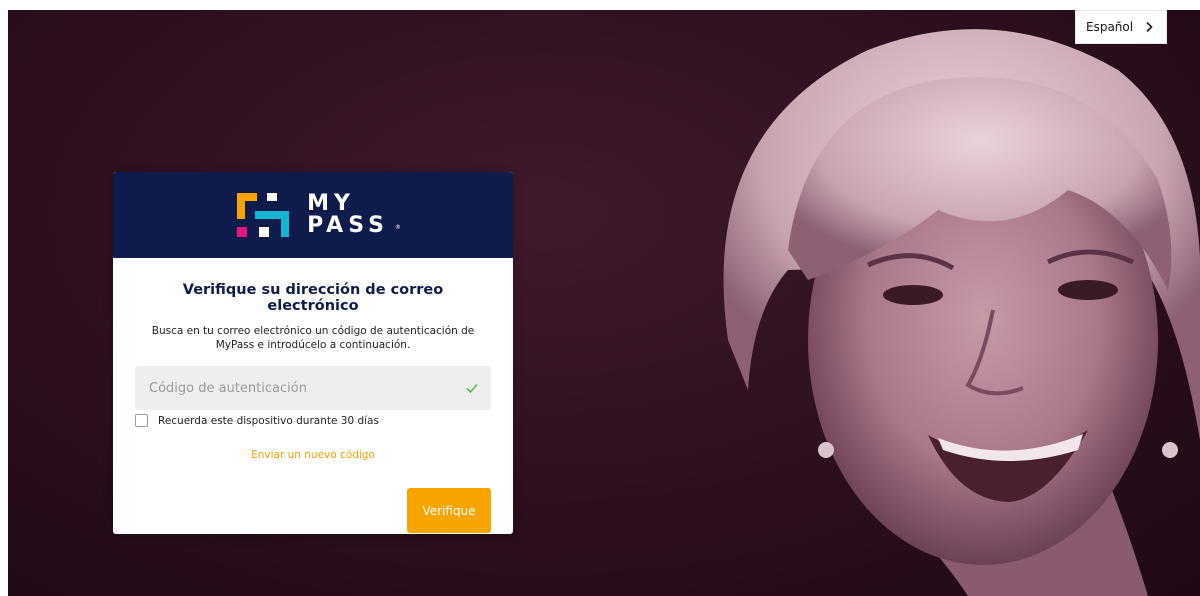  What do you see at coordinates (1110, 27) in the screenshot?
I see `language-label: Español` at bounding box center [1110, 27].